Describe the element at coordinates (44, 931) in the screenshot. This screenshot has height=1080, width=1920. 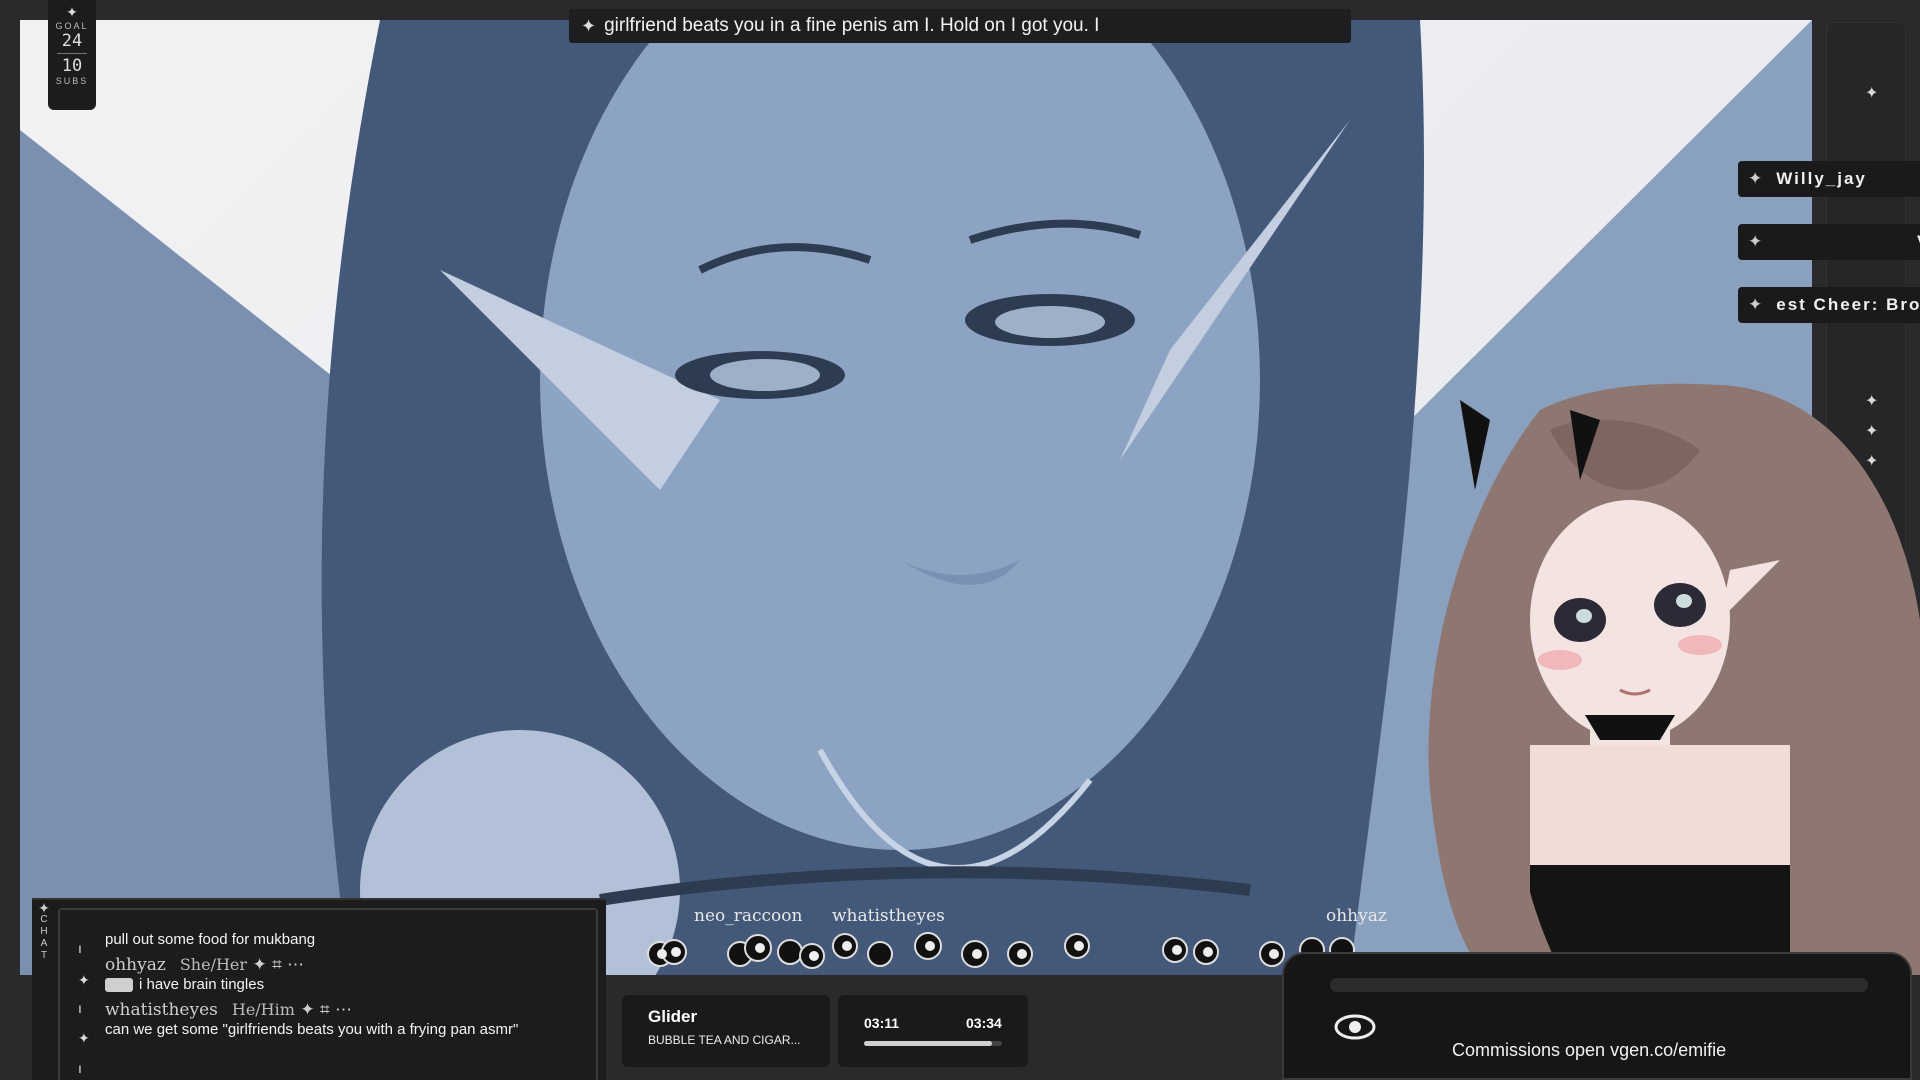
I see `chat-side-letter: H` at that location.